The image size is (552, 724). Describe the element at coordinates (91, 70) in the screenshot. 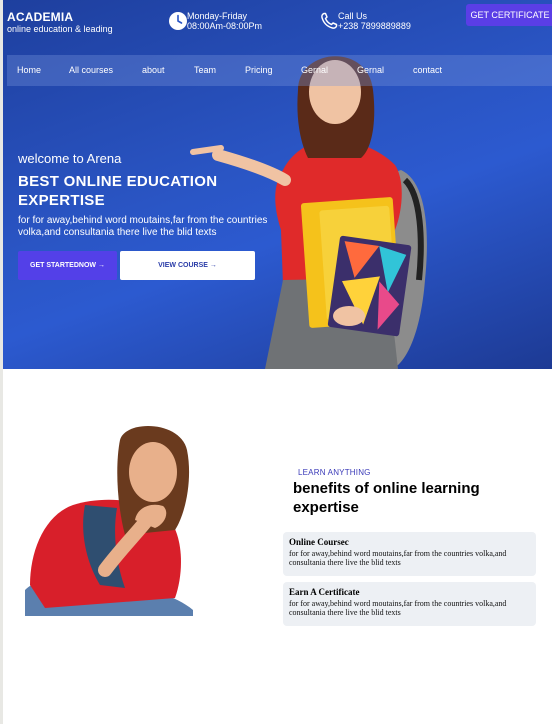

I see `nav-item-all-courses: All courses` at that location.